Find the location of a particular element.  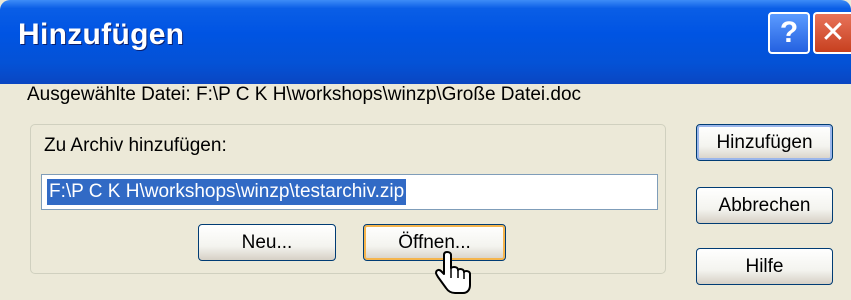

close-icon: ✕ is located at coordinates (833, 32).